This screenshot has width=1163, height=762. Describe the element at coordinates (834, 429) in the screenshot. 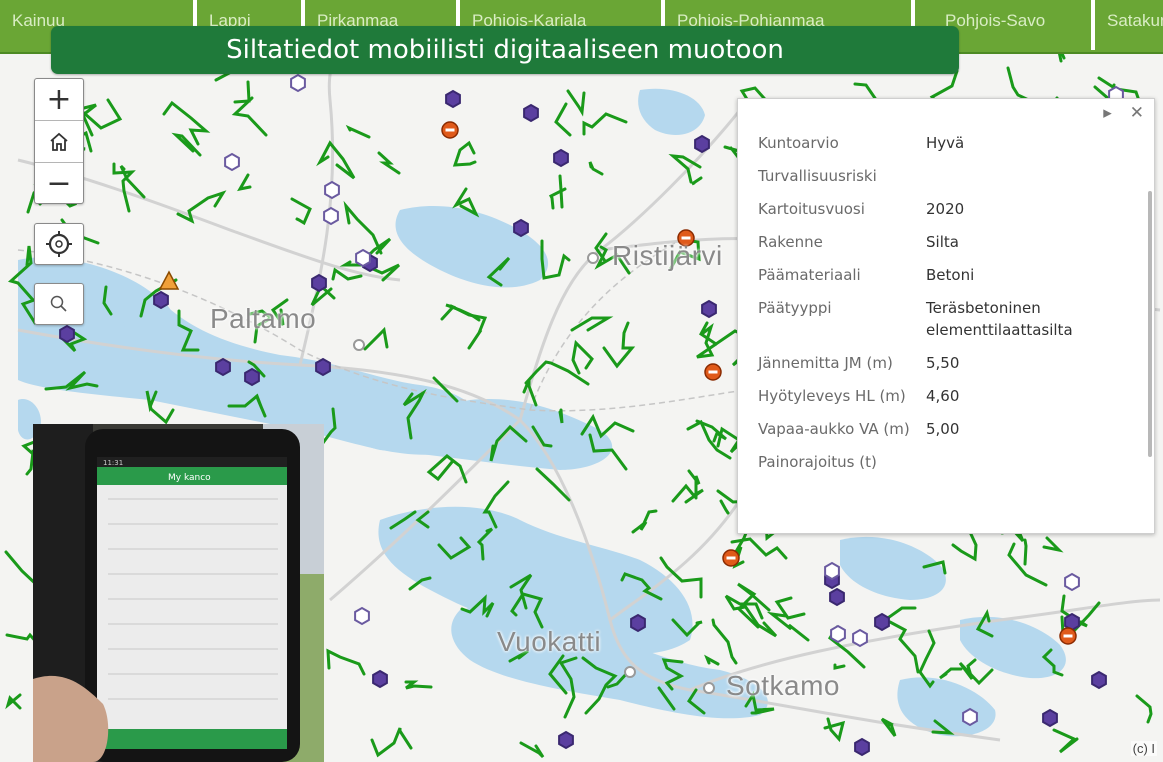

I see `field-label: Vapaa-aukko VA (m)` at that location.